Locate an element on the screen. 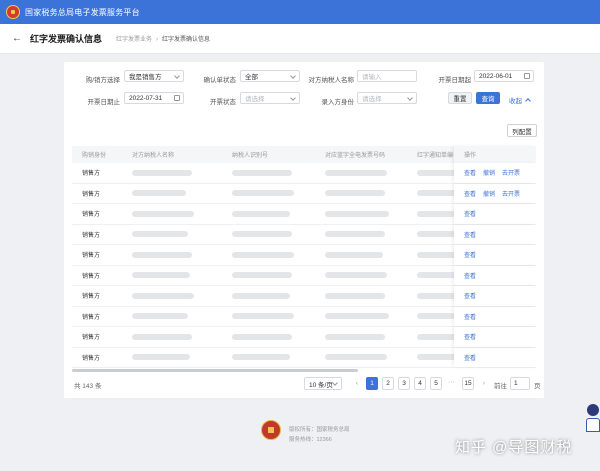  page-4-button: 4 is located at coordinates (420, 383).